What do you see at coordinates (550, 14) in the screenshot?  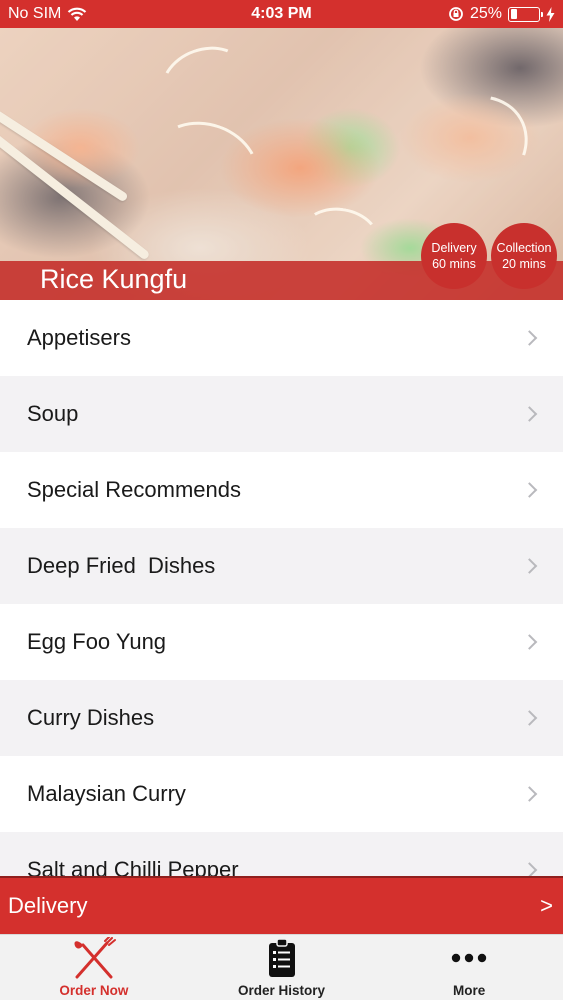 I see `charging-bolt-icon` at bounding box center [550, 14].